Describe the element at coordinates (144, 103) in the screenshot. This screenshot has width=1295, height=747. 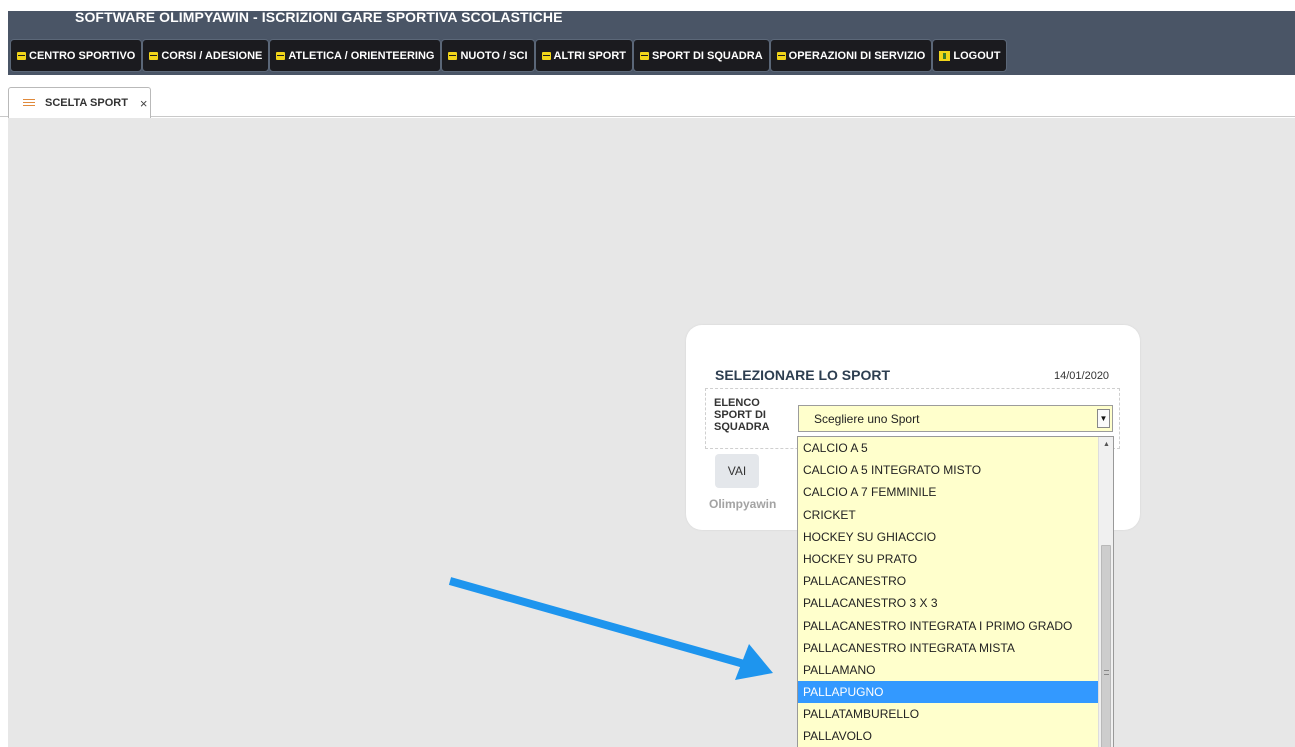
I see `close-icon: ×` at that location.